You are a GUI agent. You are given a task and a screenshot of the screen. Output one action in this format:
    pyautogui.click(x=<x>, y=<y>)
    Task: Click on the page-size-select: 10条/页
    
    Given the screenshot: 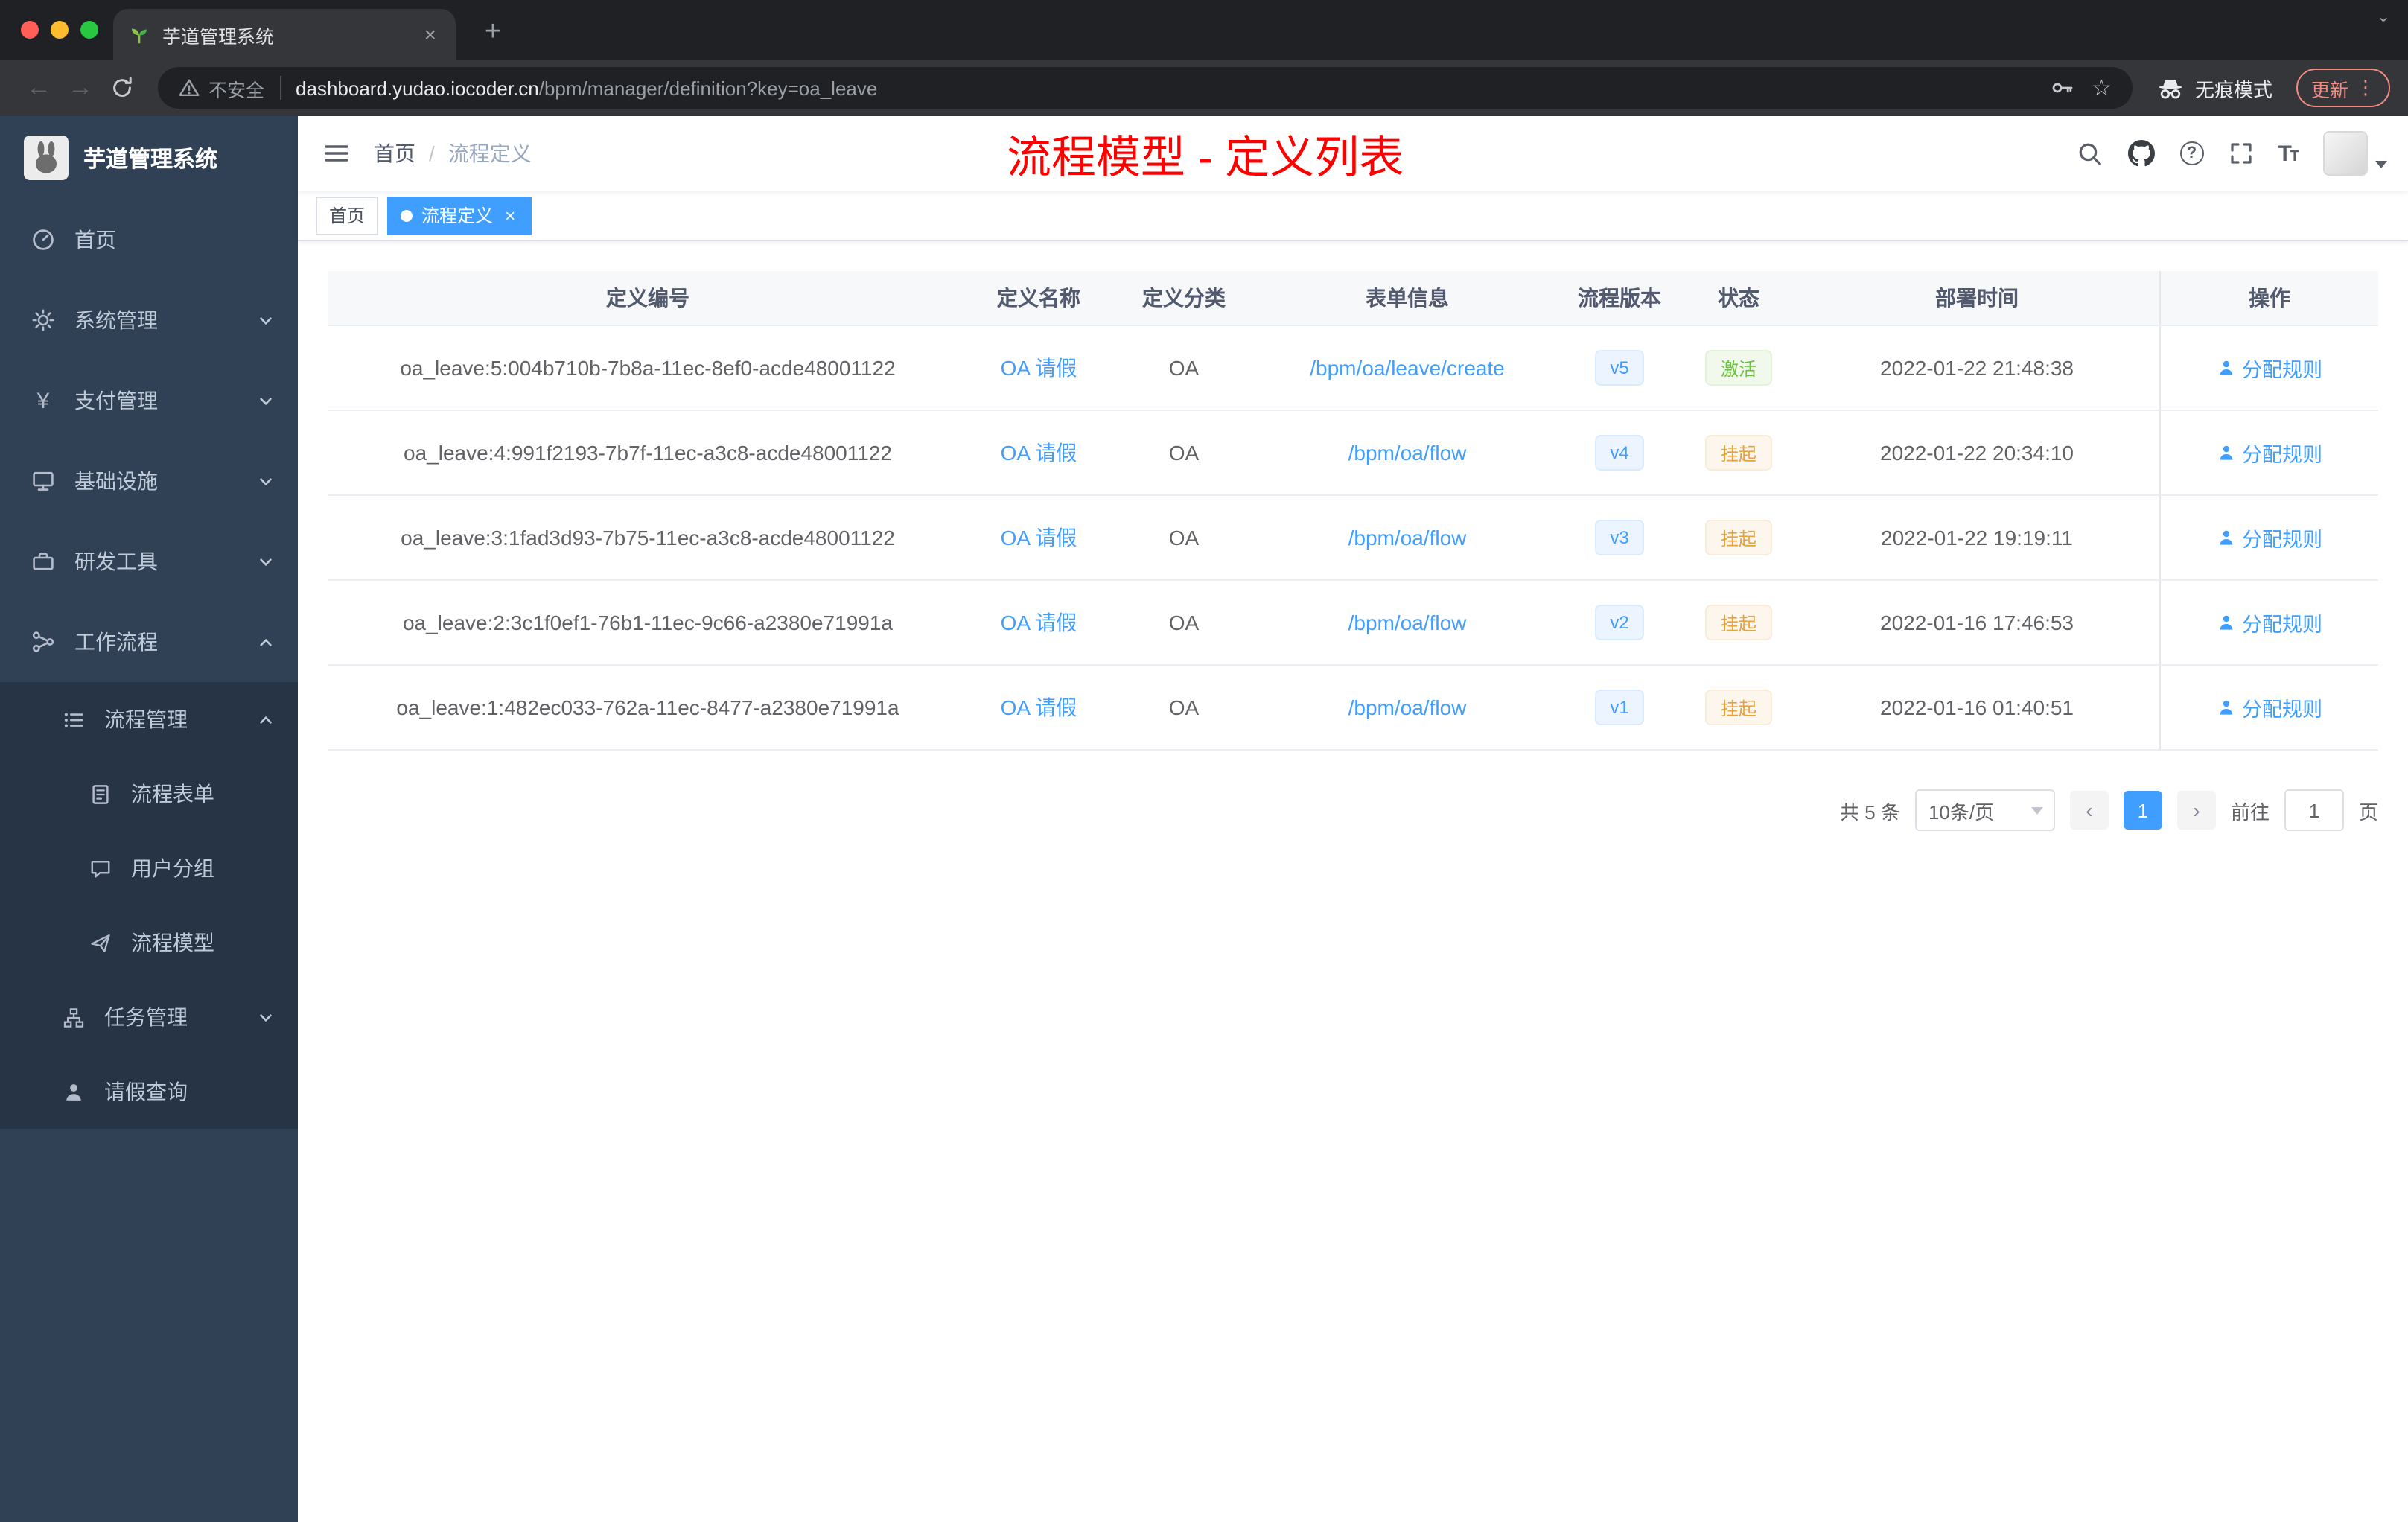 What is the action you would take?
    pyautogui.click(x=1984, y=810)
    